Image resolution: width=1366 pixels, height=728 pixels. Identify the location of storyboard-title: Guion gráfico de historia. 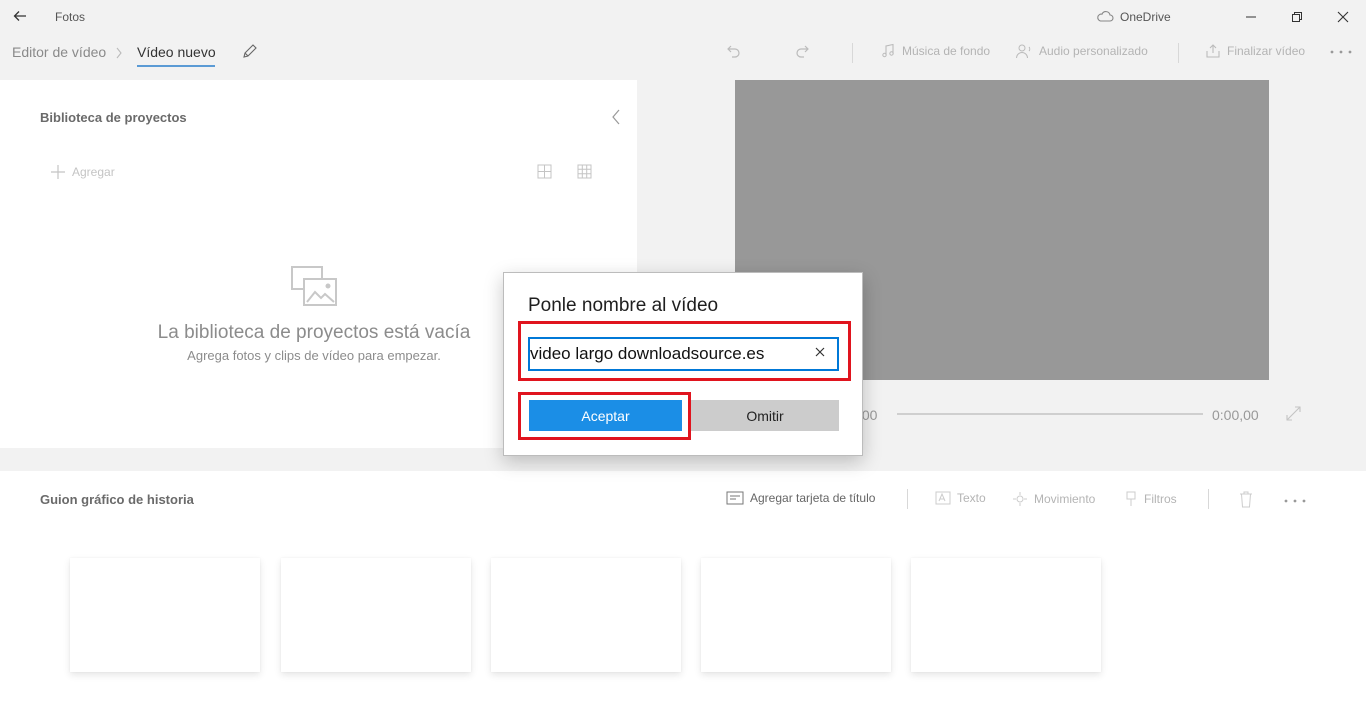
(117, 499).